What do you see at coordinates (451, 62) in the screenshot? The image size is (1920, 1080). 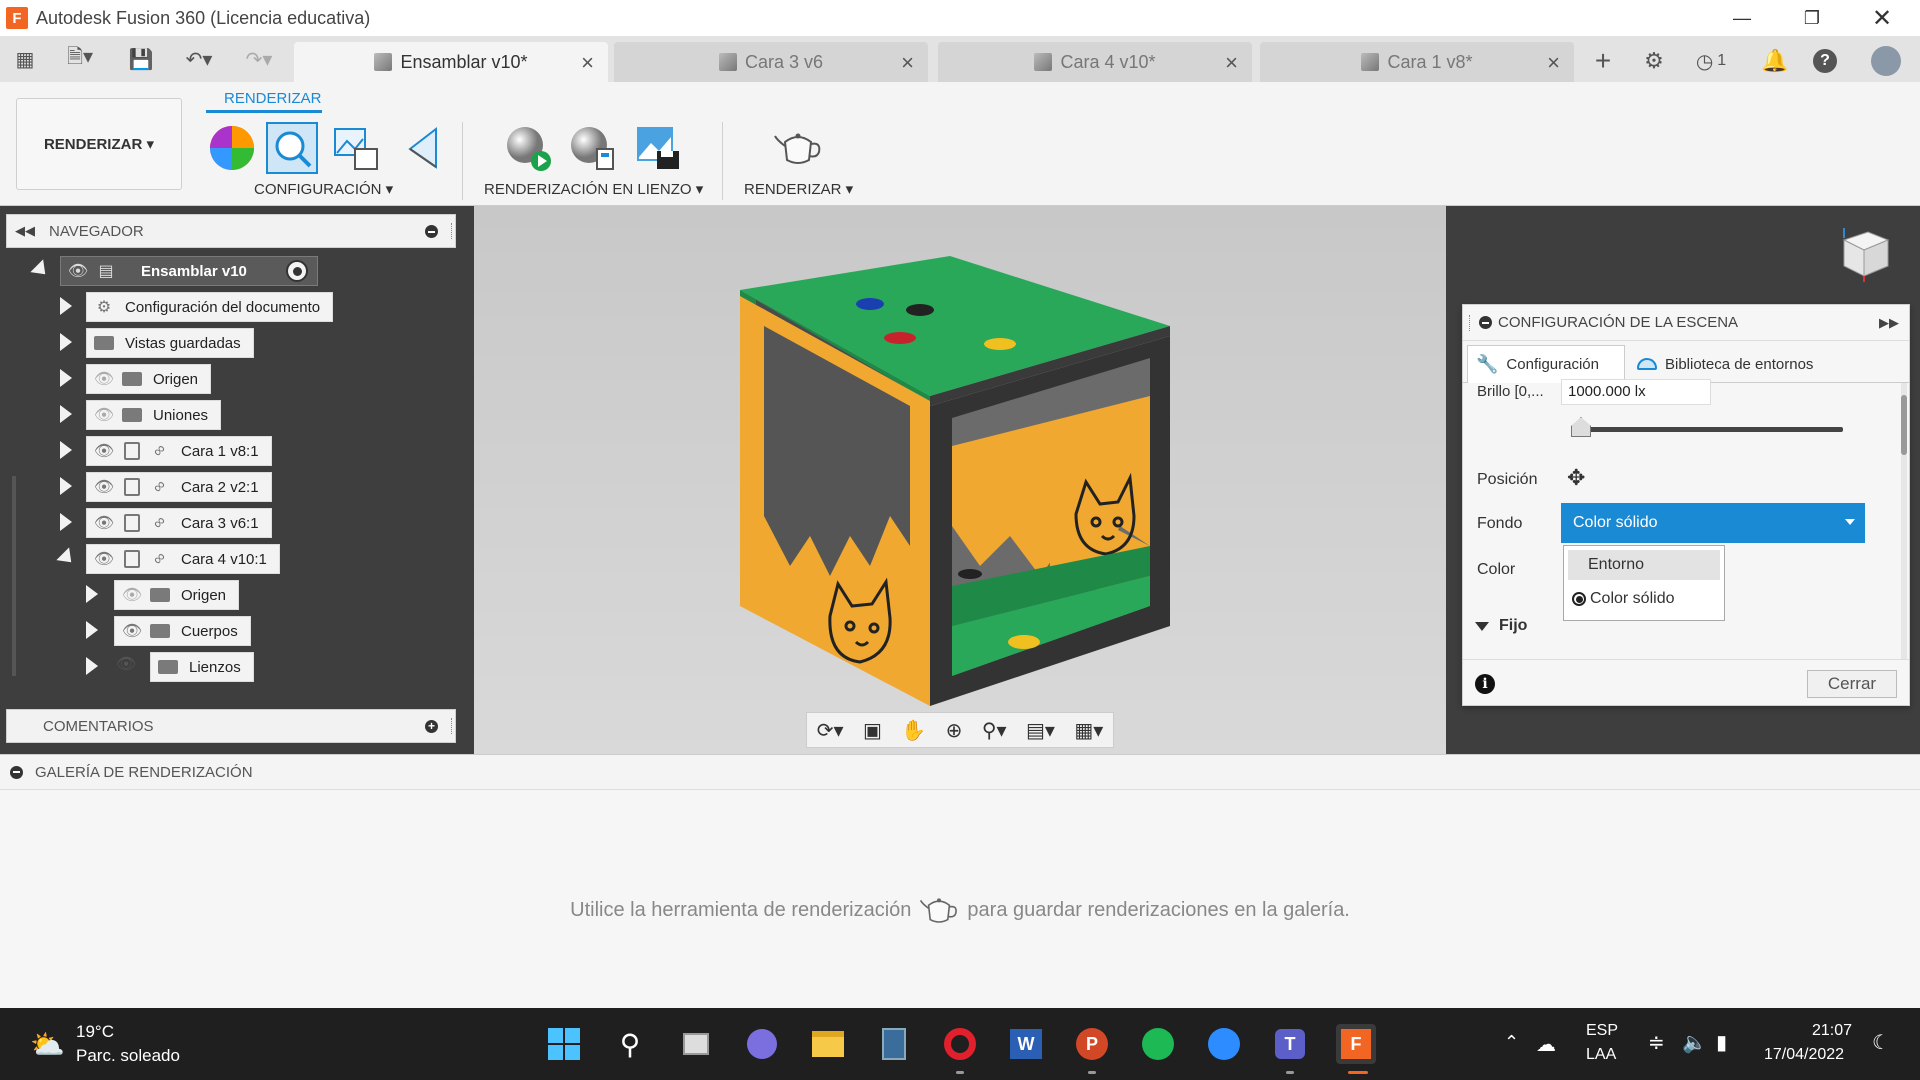 I see `tab-ensamblar: Ensamblar v10* ×` at bounding box center [451, 62].